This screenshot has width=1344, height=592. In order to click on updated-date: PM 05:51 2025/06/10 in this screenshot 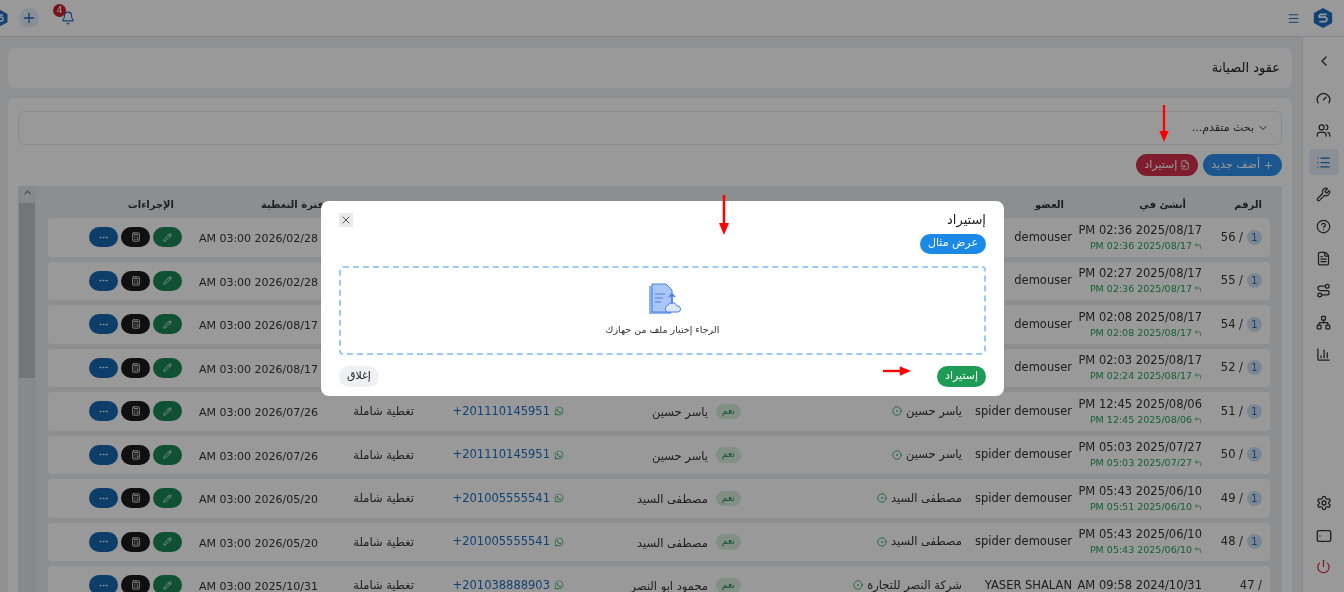, I will do `click(1140, 506)`.